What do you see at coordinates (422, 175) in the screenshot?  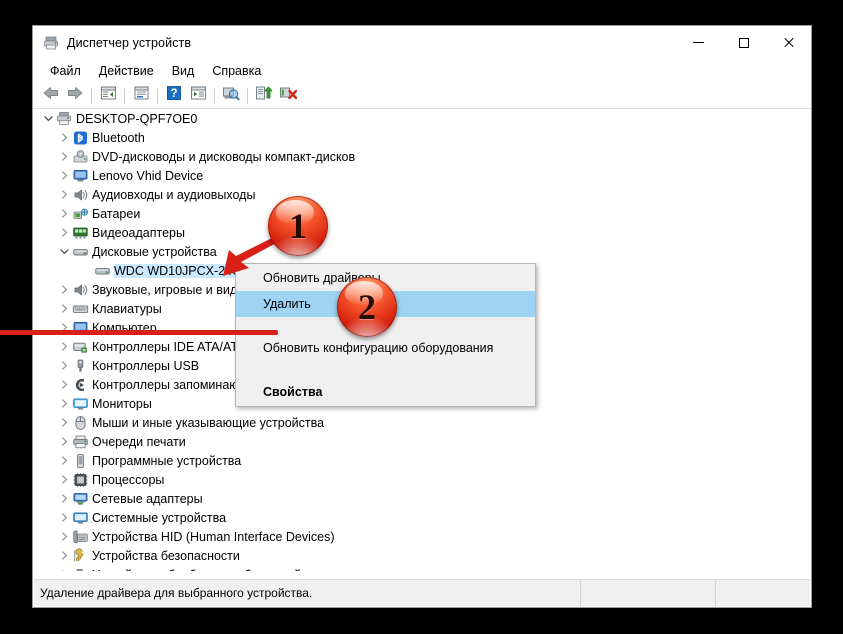 I see `tree-item: Lenovo Vhid Device` at bounding box center [422, 175].